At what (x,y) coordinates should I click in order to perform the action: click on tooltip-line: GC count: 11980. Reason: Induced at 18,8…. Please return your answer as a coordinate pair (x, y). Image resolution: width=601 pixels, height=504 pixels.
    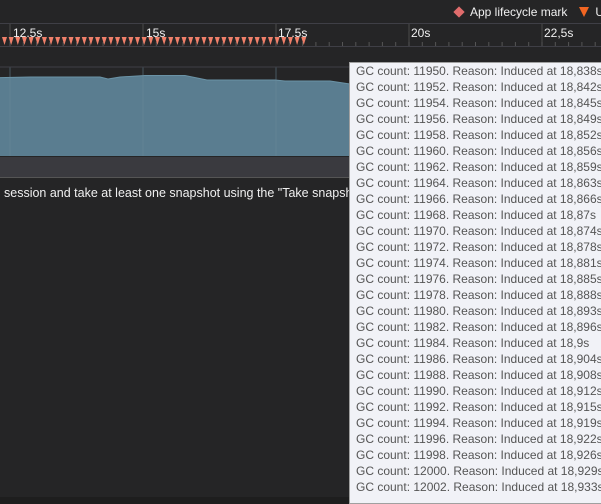
    Looking at the image, I should click on (478, 311).